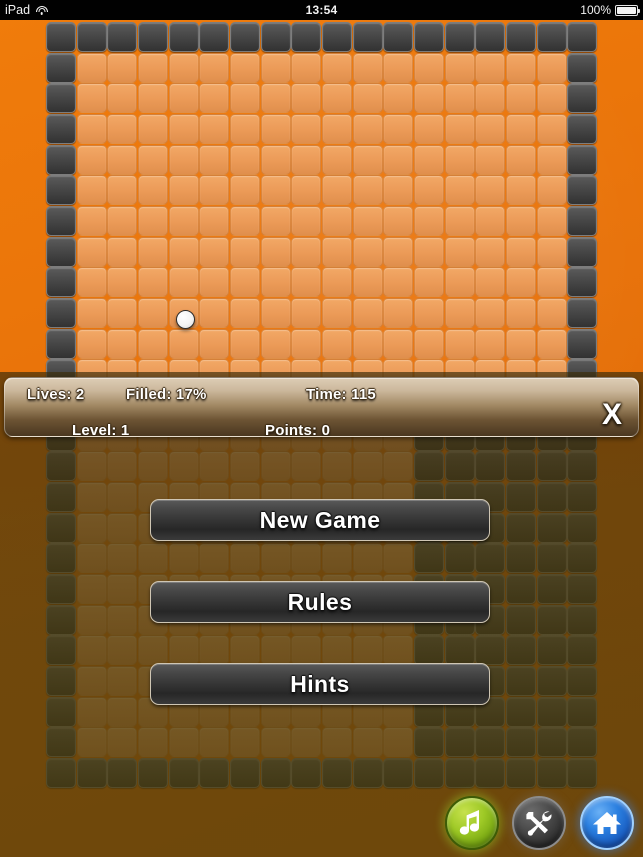 This screenshot has width=643, height=857. I want to click on music-button, so click(472, 823).